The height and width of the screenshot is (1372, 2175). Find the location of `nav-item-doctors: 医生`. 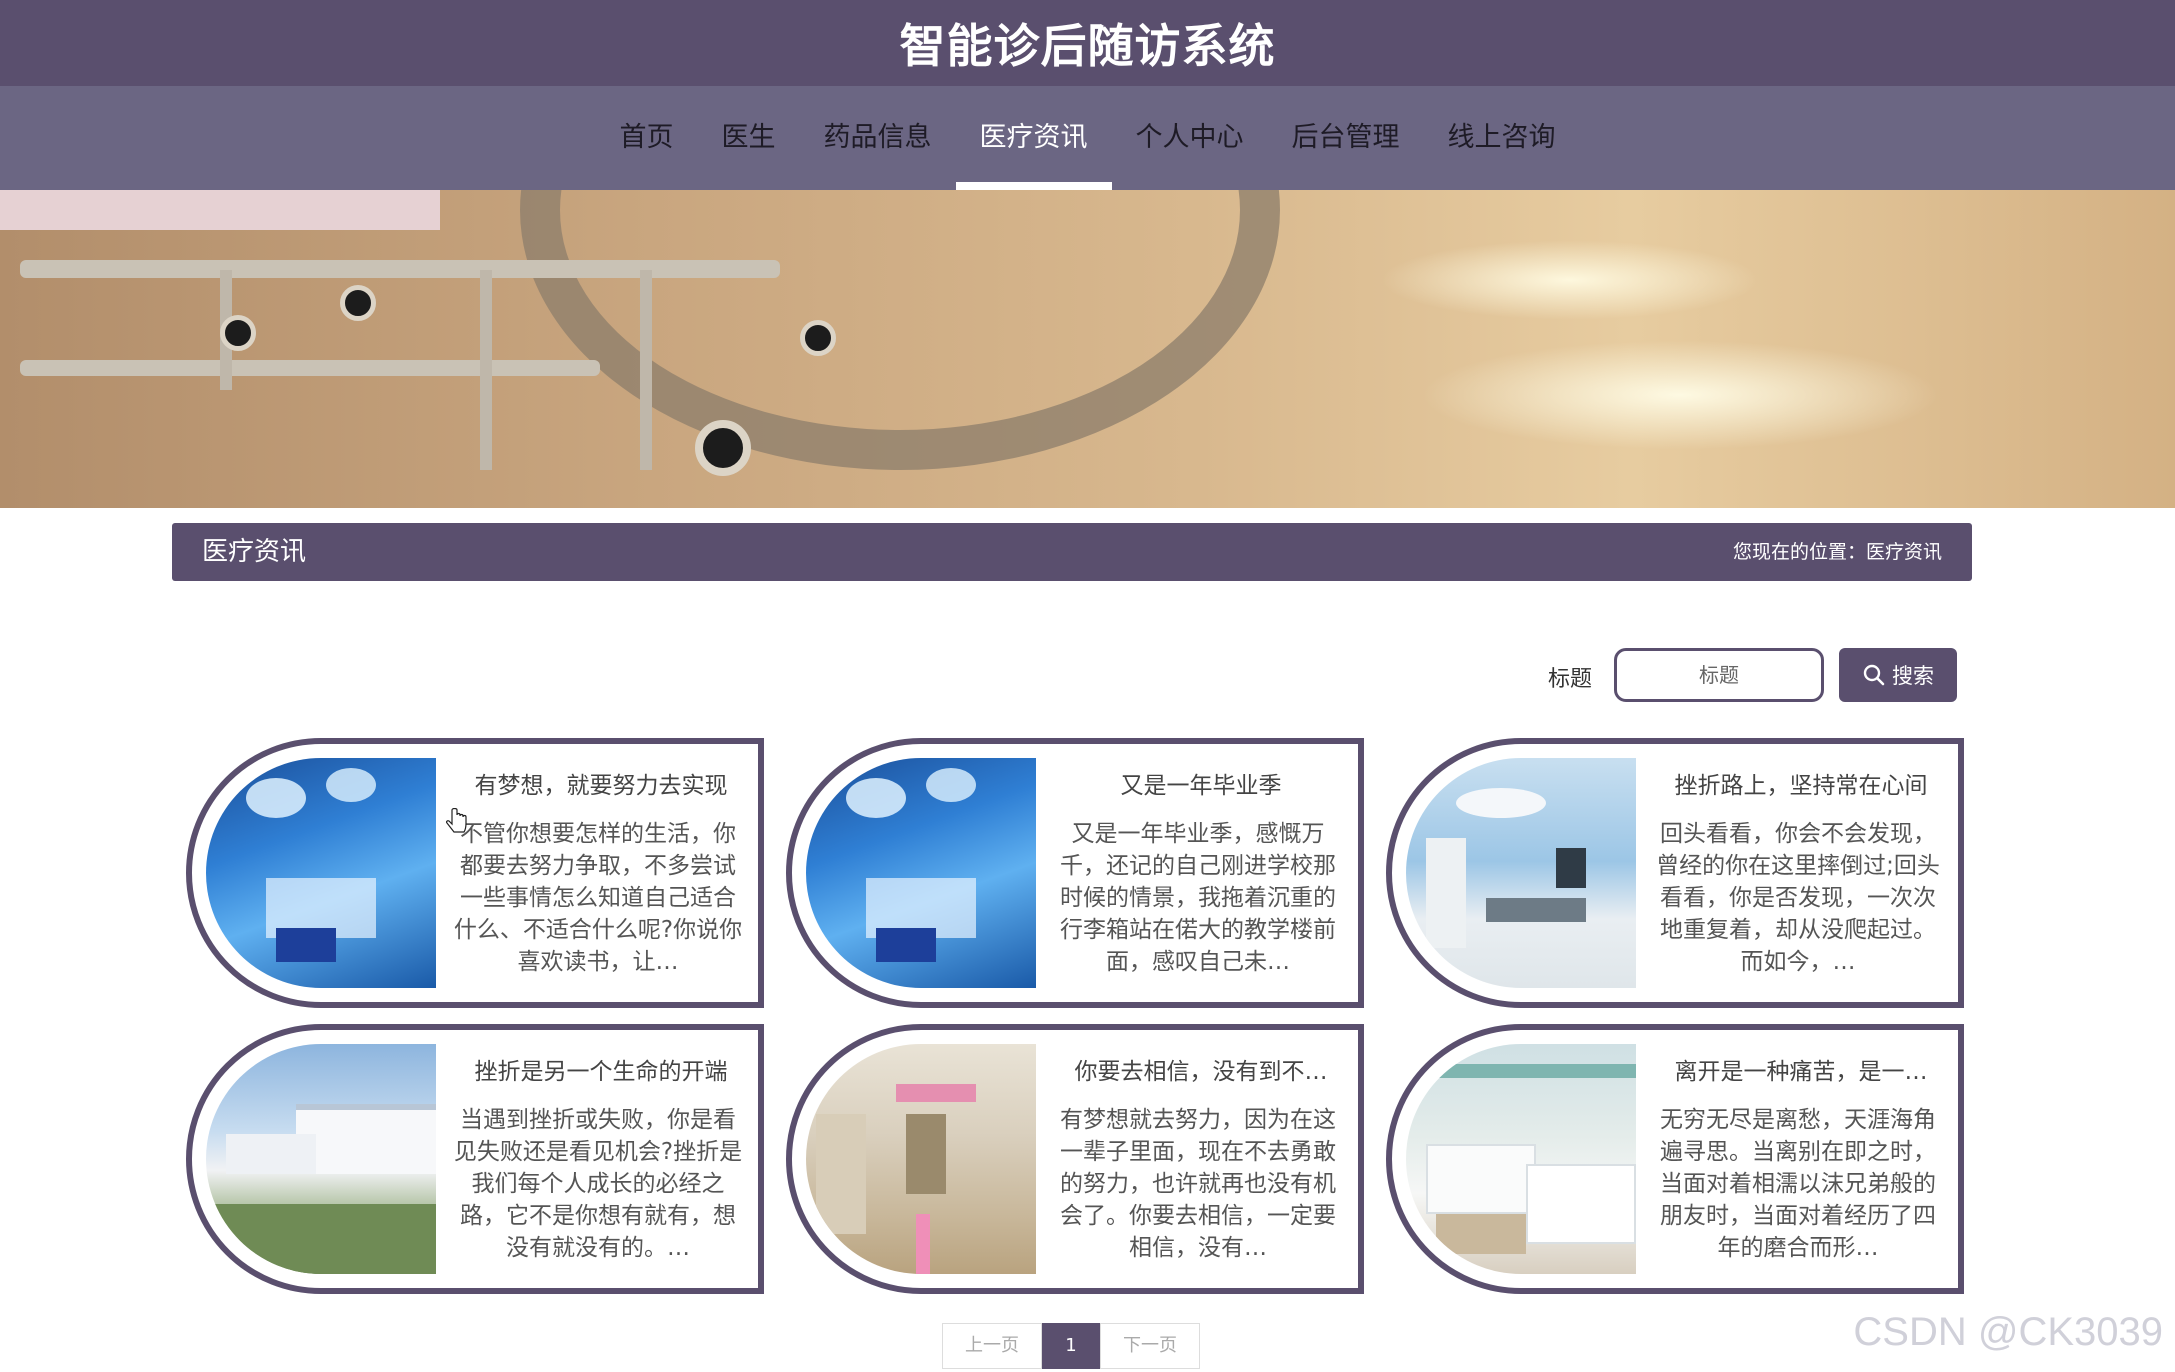

nav-item-doctors: 医生 is located at coordinates (749, 138).